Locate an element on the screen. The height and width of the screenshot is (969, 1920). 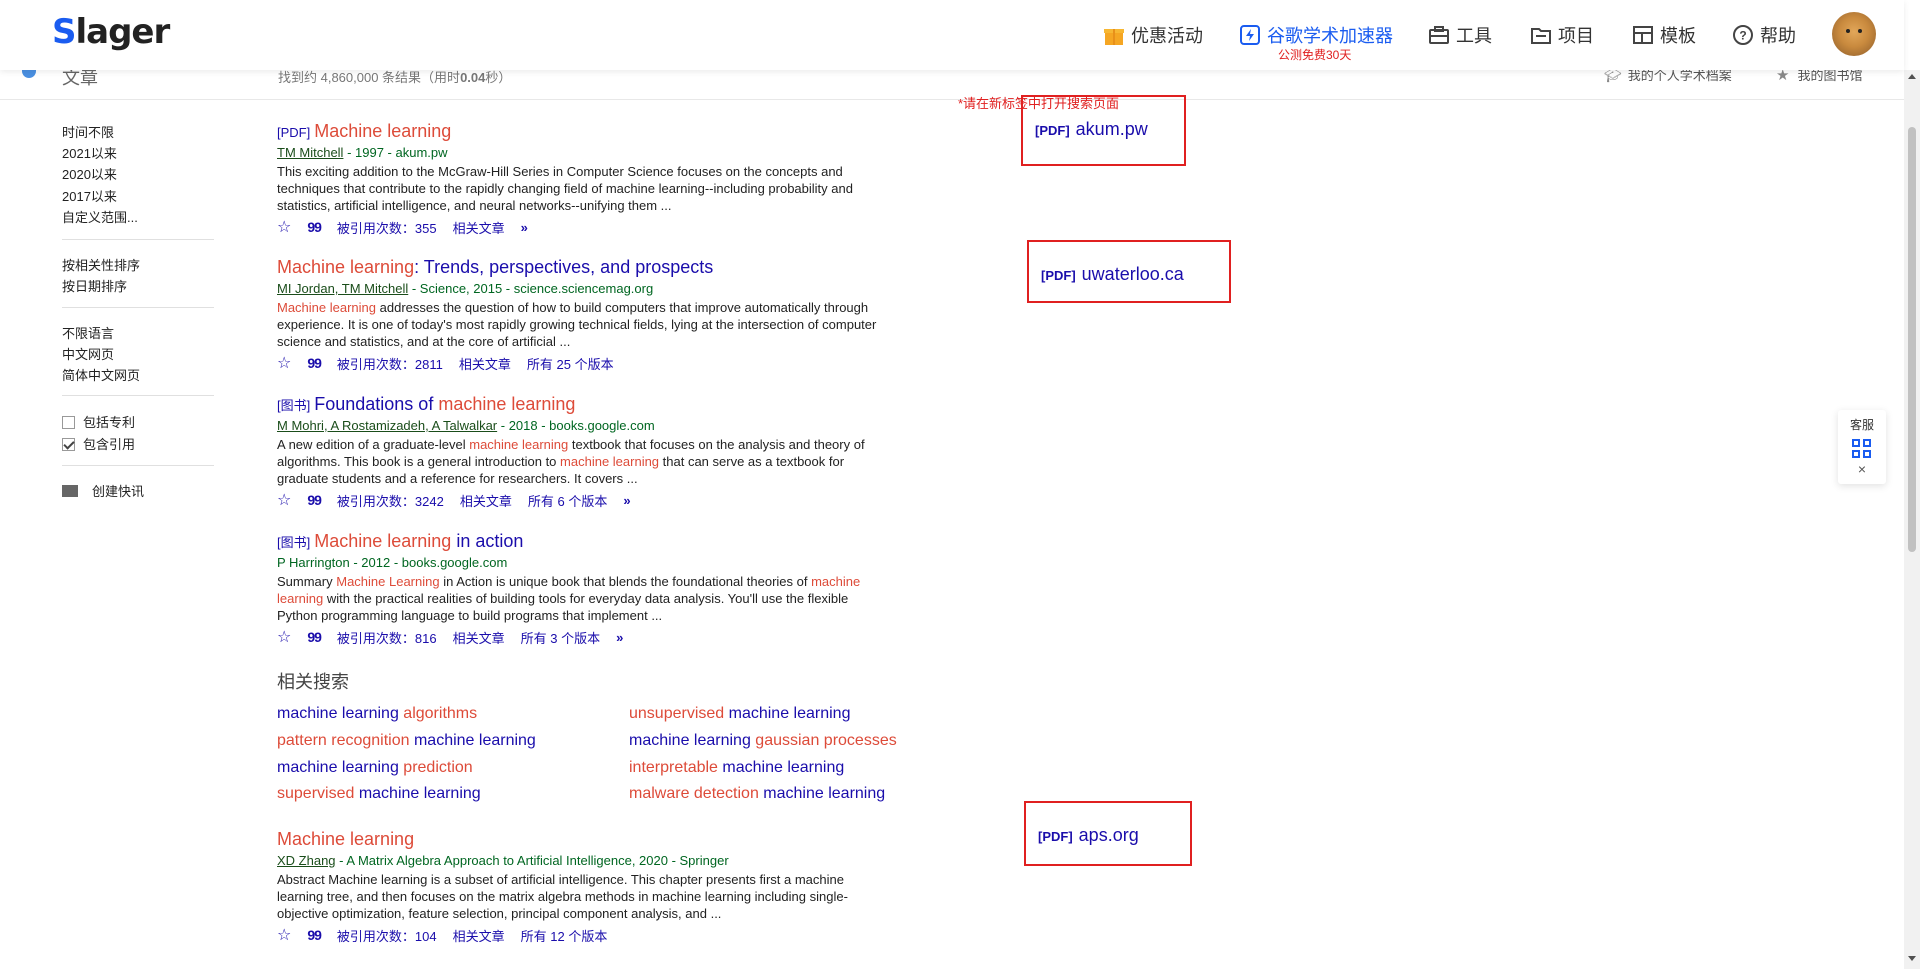
result-actions: ☆ 99 被引用次数：2811 相关文章 所有 25 个版本 is located at coordinates (587, 363).